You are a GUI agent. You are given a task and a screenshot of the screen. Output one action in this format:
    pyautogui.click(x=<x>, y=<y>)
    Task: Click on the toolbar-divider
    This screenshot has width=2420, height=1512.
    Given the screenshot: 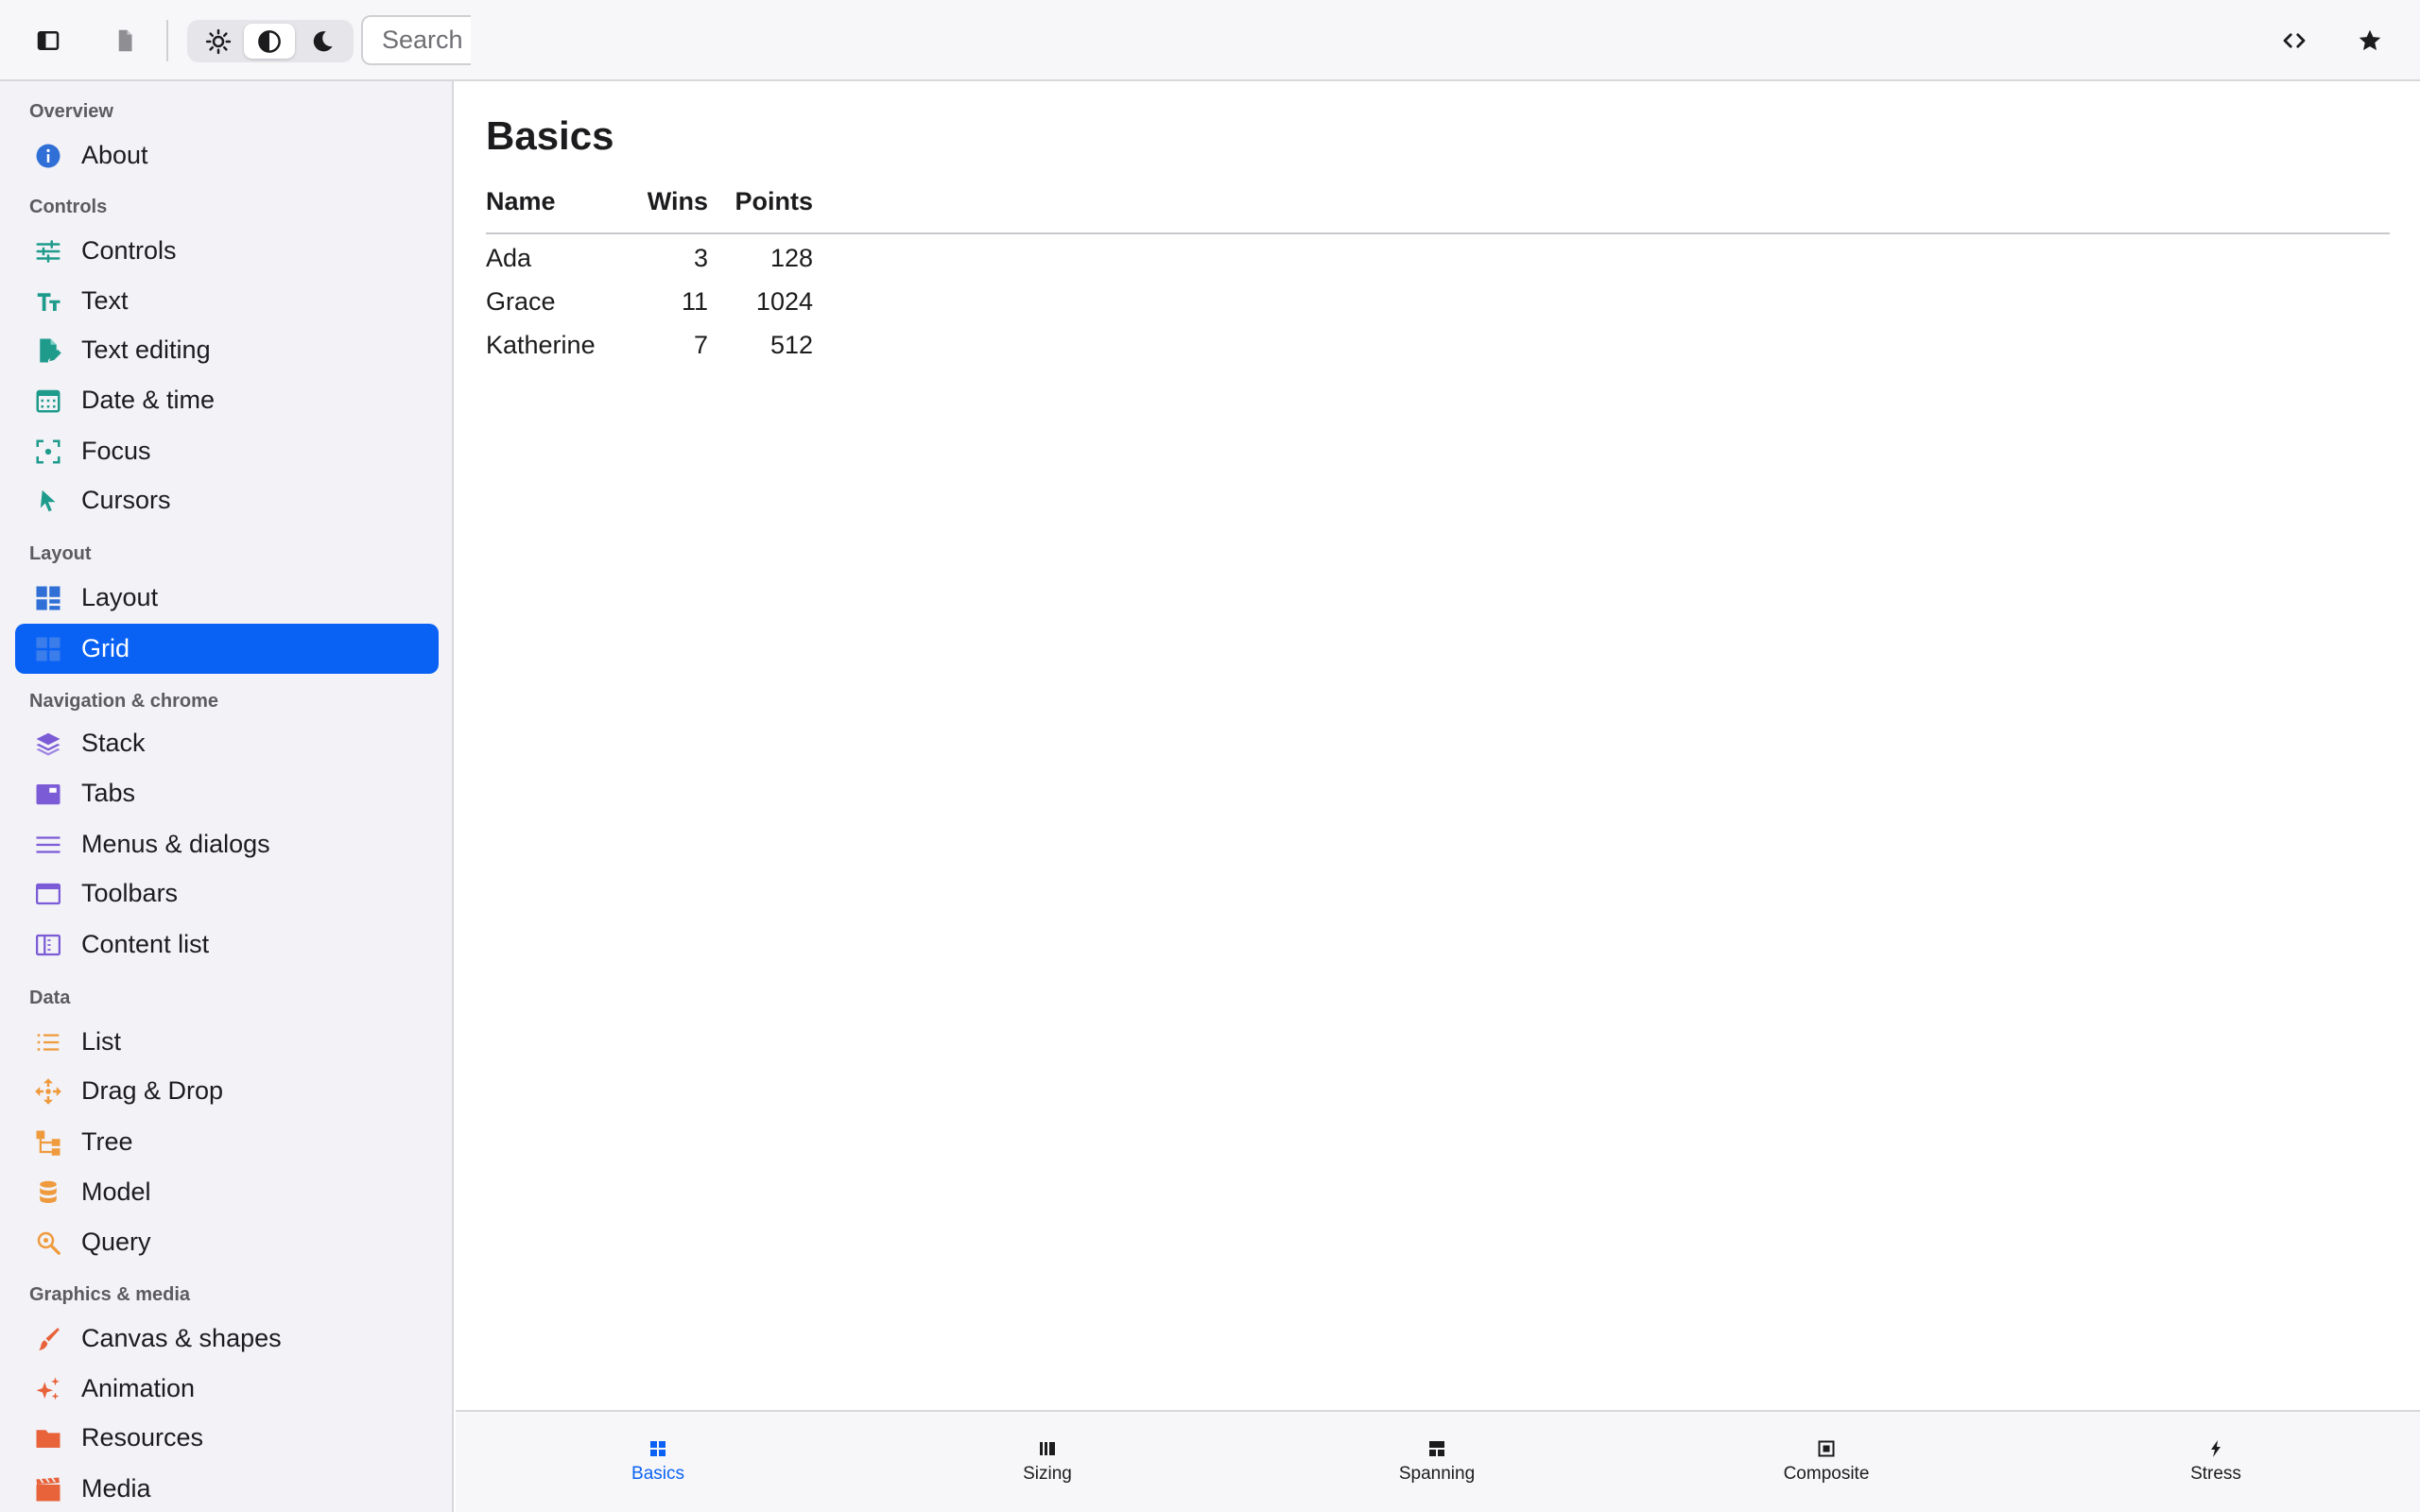 What is the action you would take?
    pyautogui.click(x=167, y=40)
    